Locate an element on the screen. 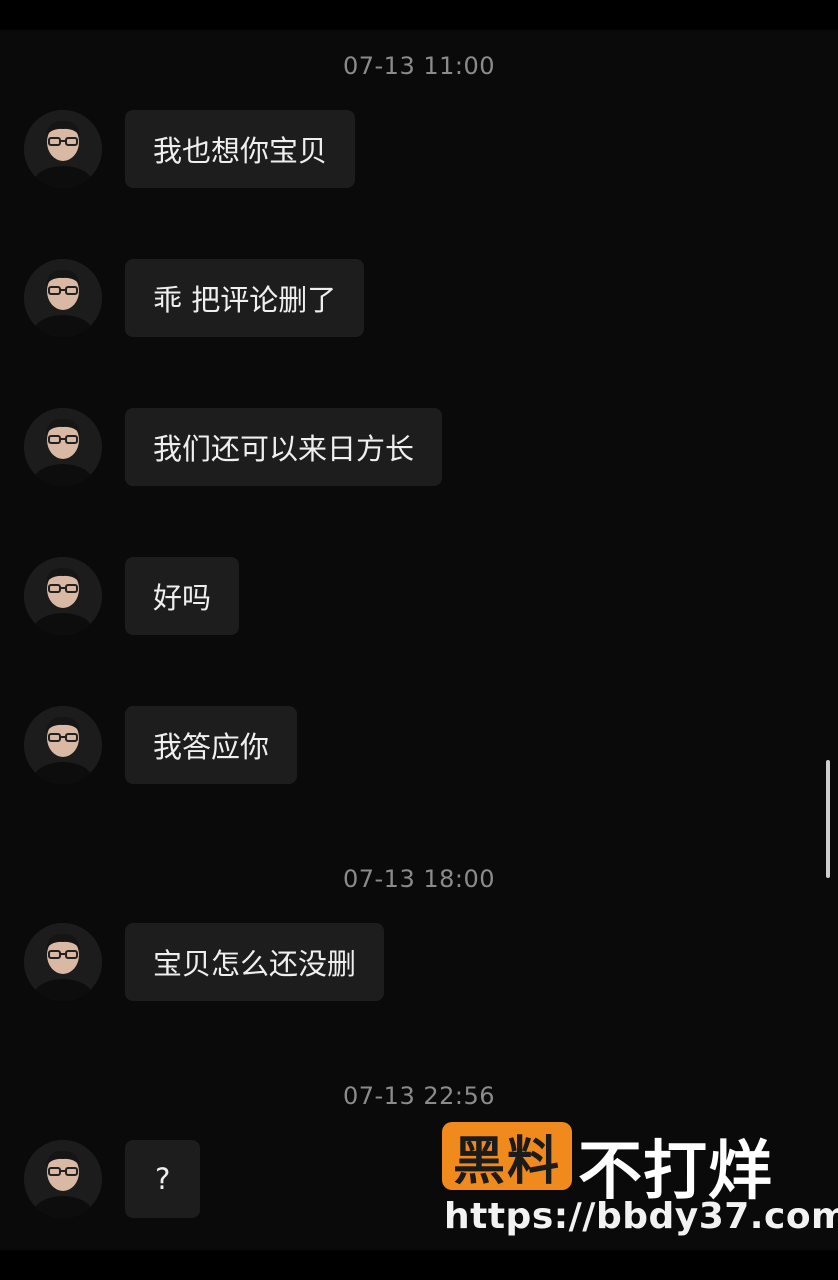 The width and height of the screenshot is (838, 1280). watermark-url: https://bbdy37.com is located at coordinates (641, 1216).